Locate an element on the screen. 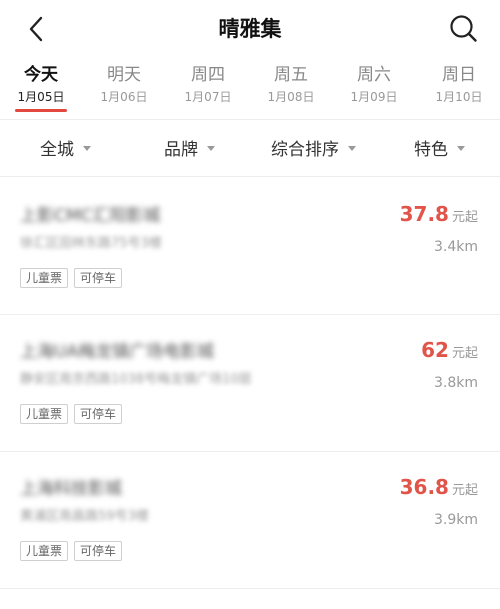  date-tab-saturday: 周六 1月09日 is located at coordinates (374, 83).